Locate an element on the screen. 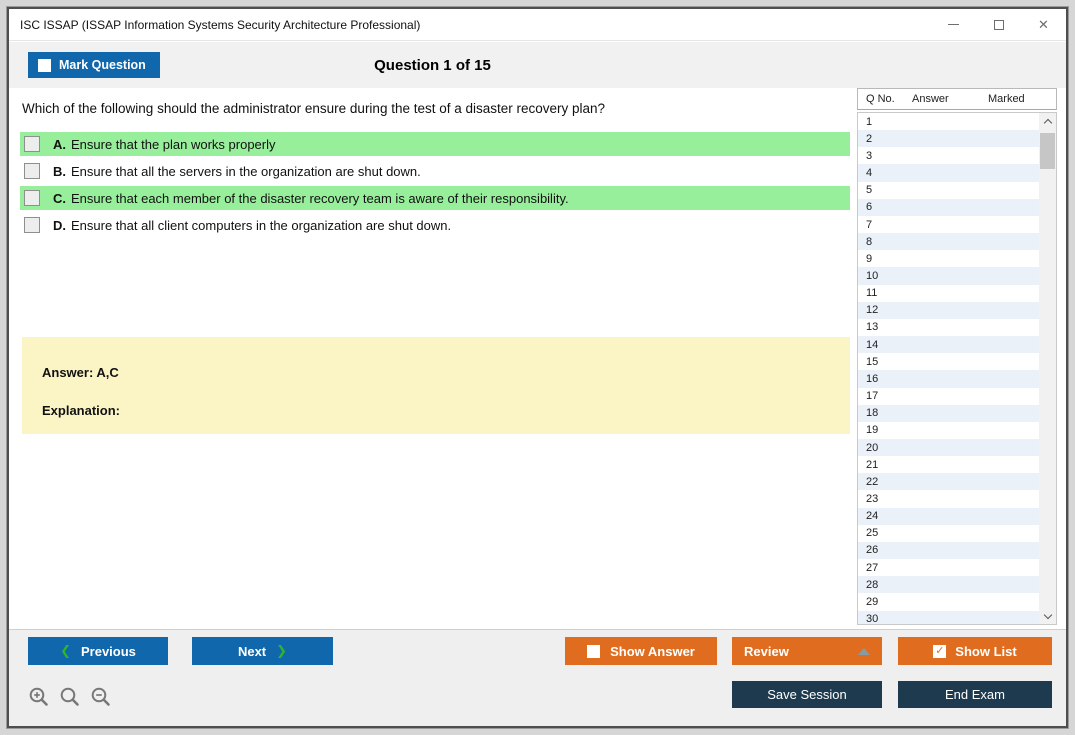 This screenshot has height=735, width=1075. show-list-button: ✓ Show List is located at coordinates (975, 651).